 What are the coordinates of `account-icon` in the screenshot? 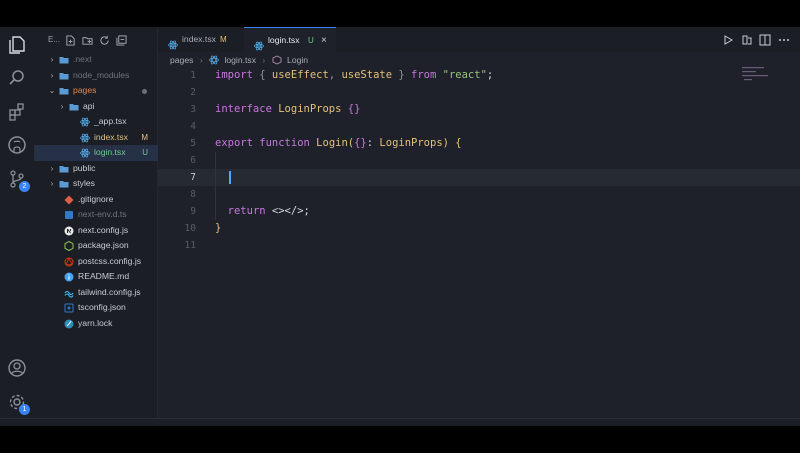 It's located at (17, 368).